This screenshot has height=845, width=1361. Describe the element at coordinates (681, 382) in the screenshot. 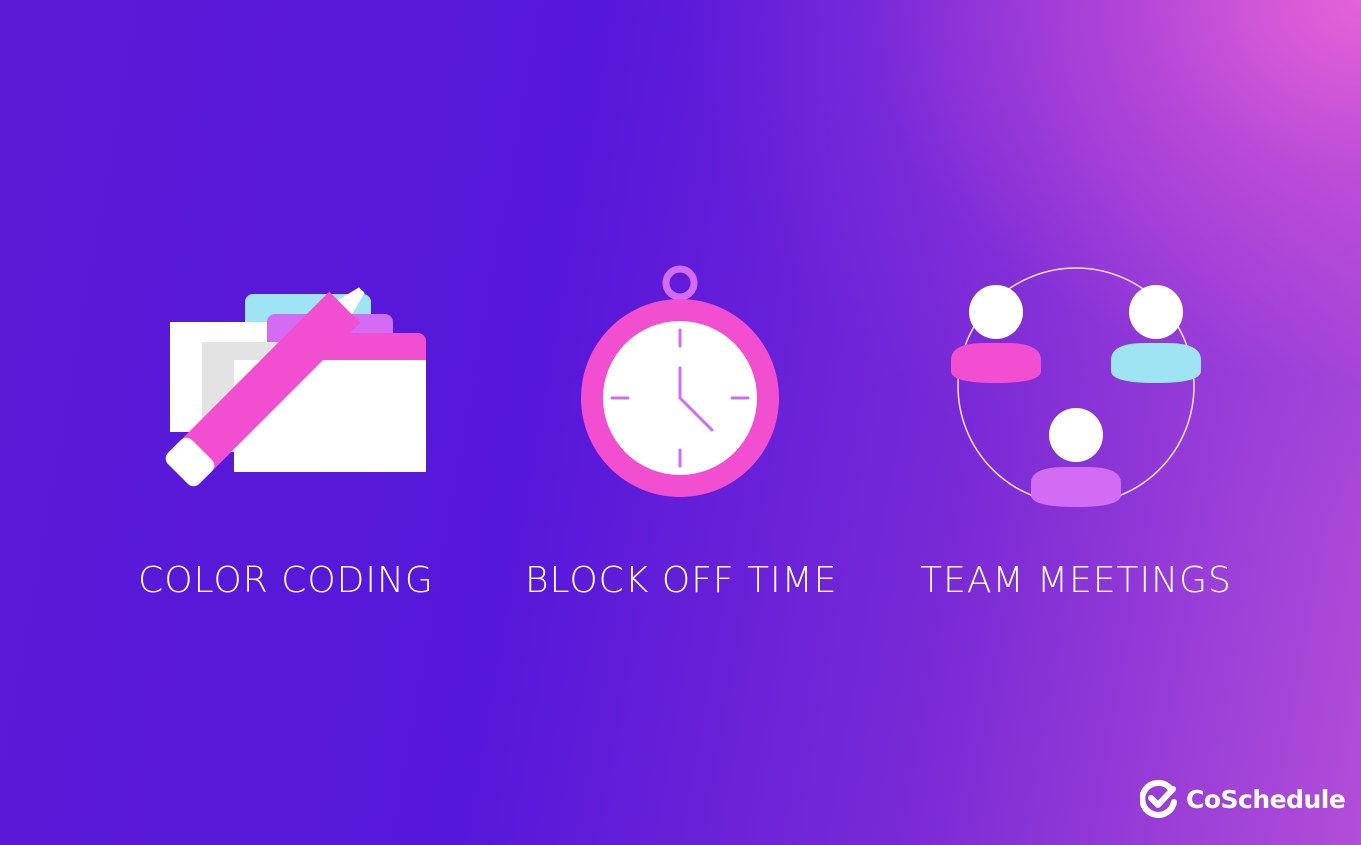

I see `stopwatch-icon` at that location.